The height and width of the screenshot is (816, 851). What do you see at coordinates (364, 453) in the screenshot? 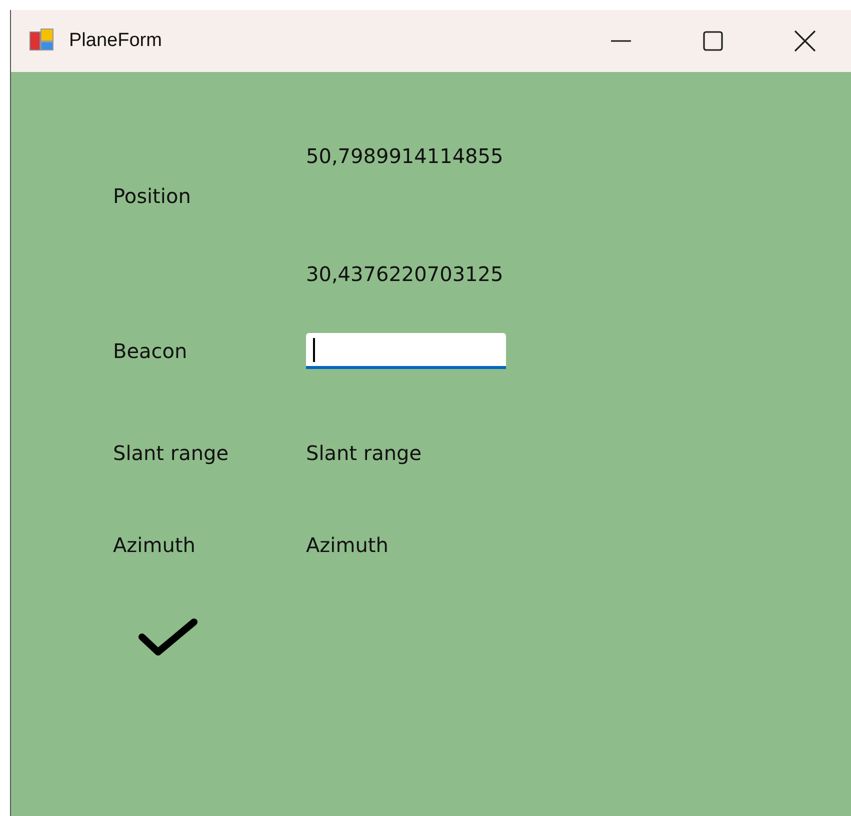
I see `slant-range-value: Slant range` at bounding box center [364, 453].